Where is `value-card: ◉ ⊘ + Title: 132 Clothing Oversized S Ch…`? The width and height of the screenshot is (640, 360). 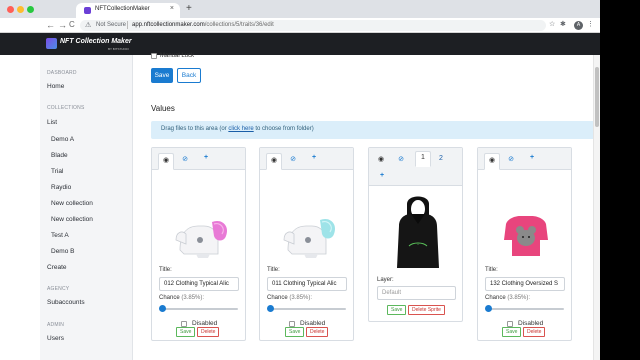
value-card: ◉ ⊘ + Title: 132 Clothing Oversized S Ch… is located at coordinates (524, 244).